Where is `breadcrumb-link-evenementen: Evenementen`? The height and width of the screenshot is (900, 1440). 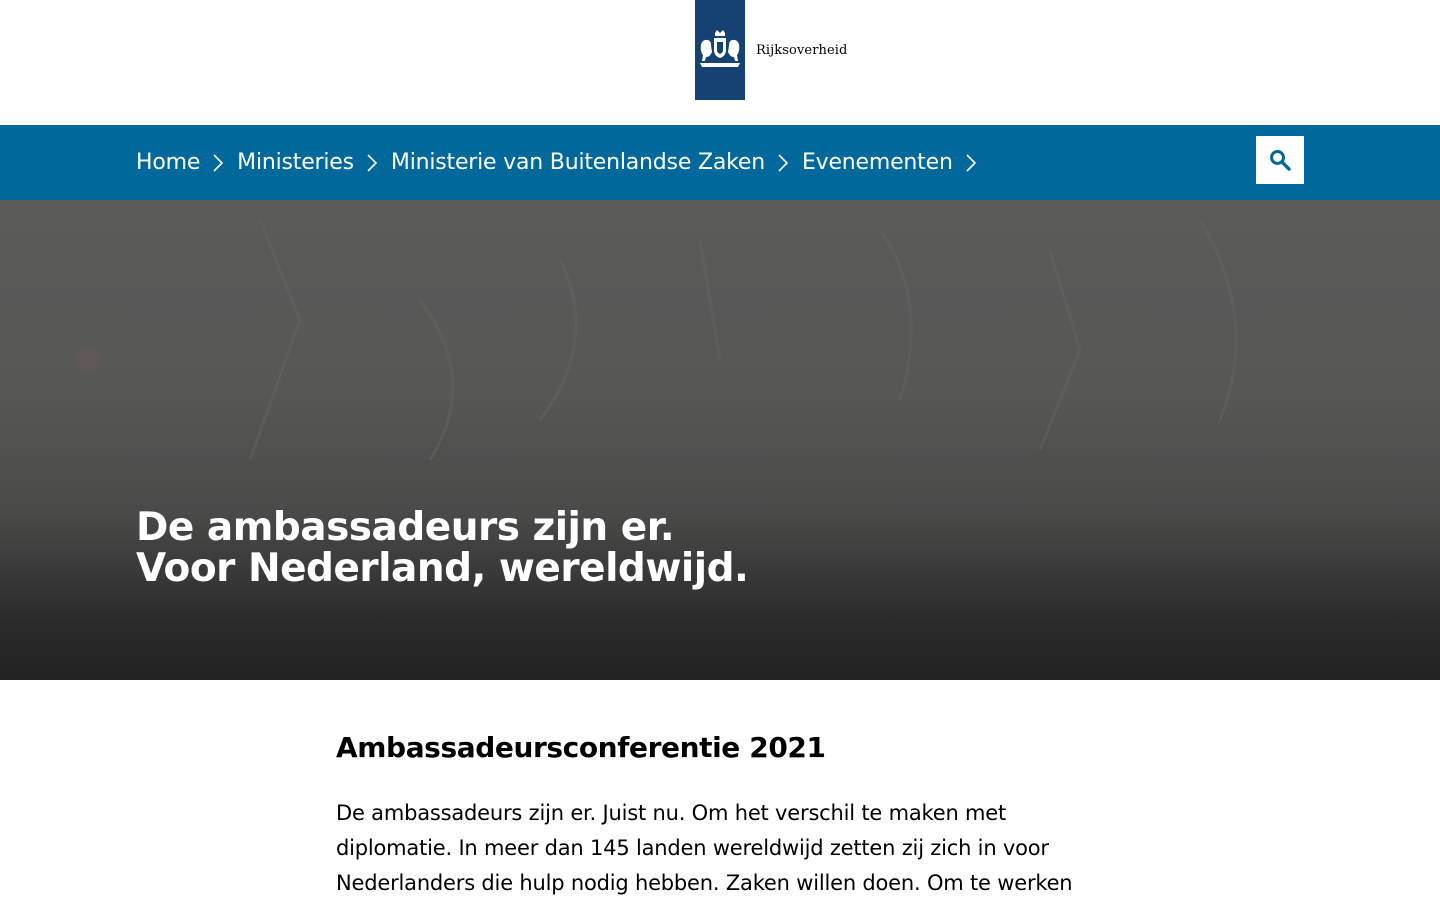 breadcrumb-link-evenementen: Evenementen is located at coordinates (877, 162).